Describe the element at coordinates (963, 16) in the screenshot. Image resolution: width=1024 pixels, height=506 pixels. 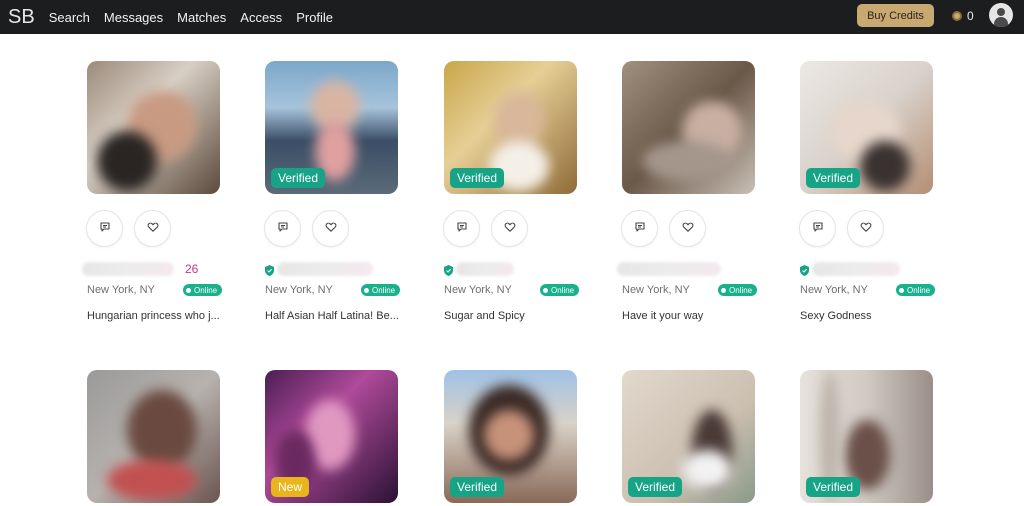
I see `credit-balance: 0` at that location.